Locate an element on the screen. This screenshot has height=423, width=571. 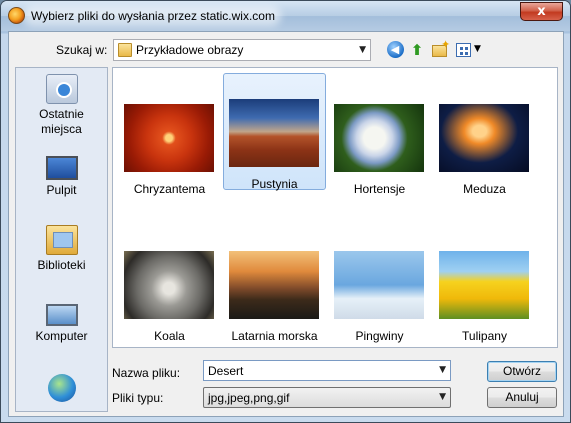
file-item: Tulipany is located at coordinates (484, 284).